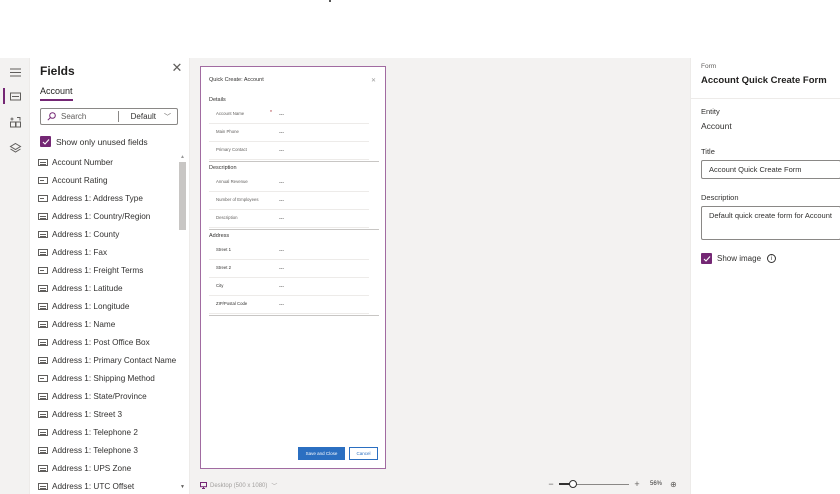 Image resolution: width=840 pixels, height=494 pixels. Describe the element at coordinates (108, 485) in the screenshot. I see `field-list-item: Address 1: UTC Offset` at that location.